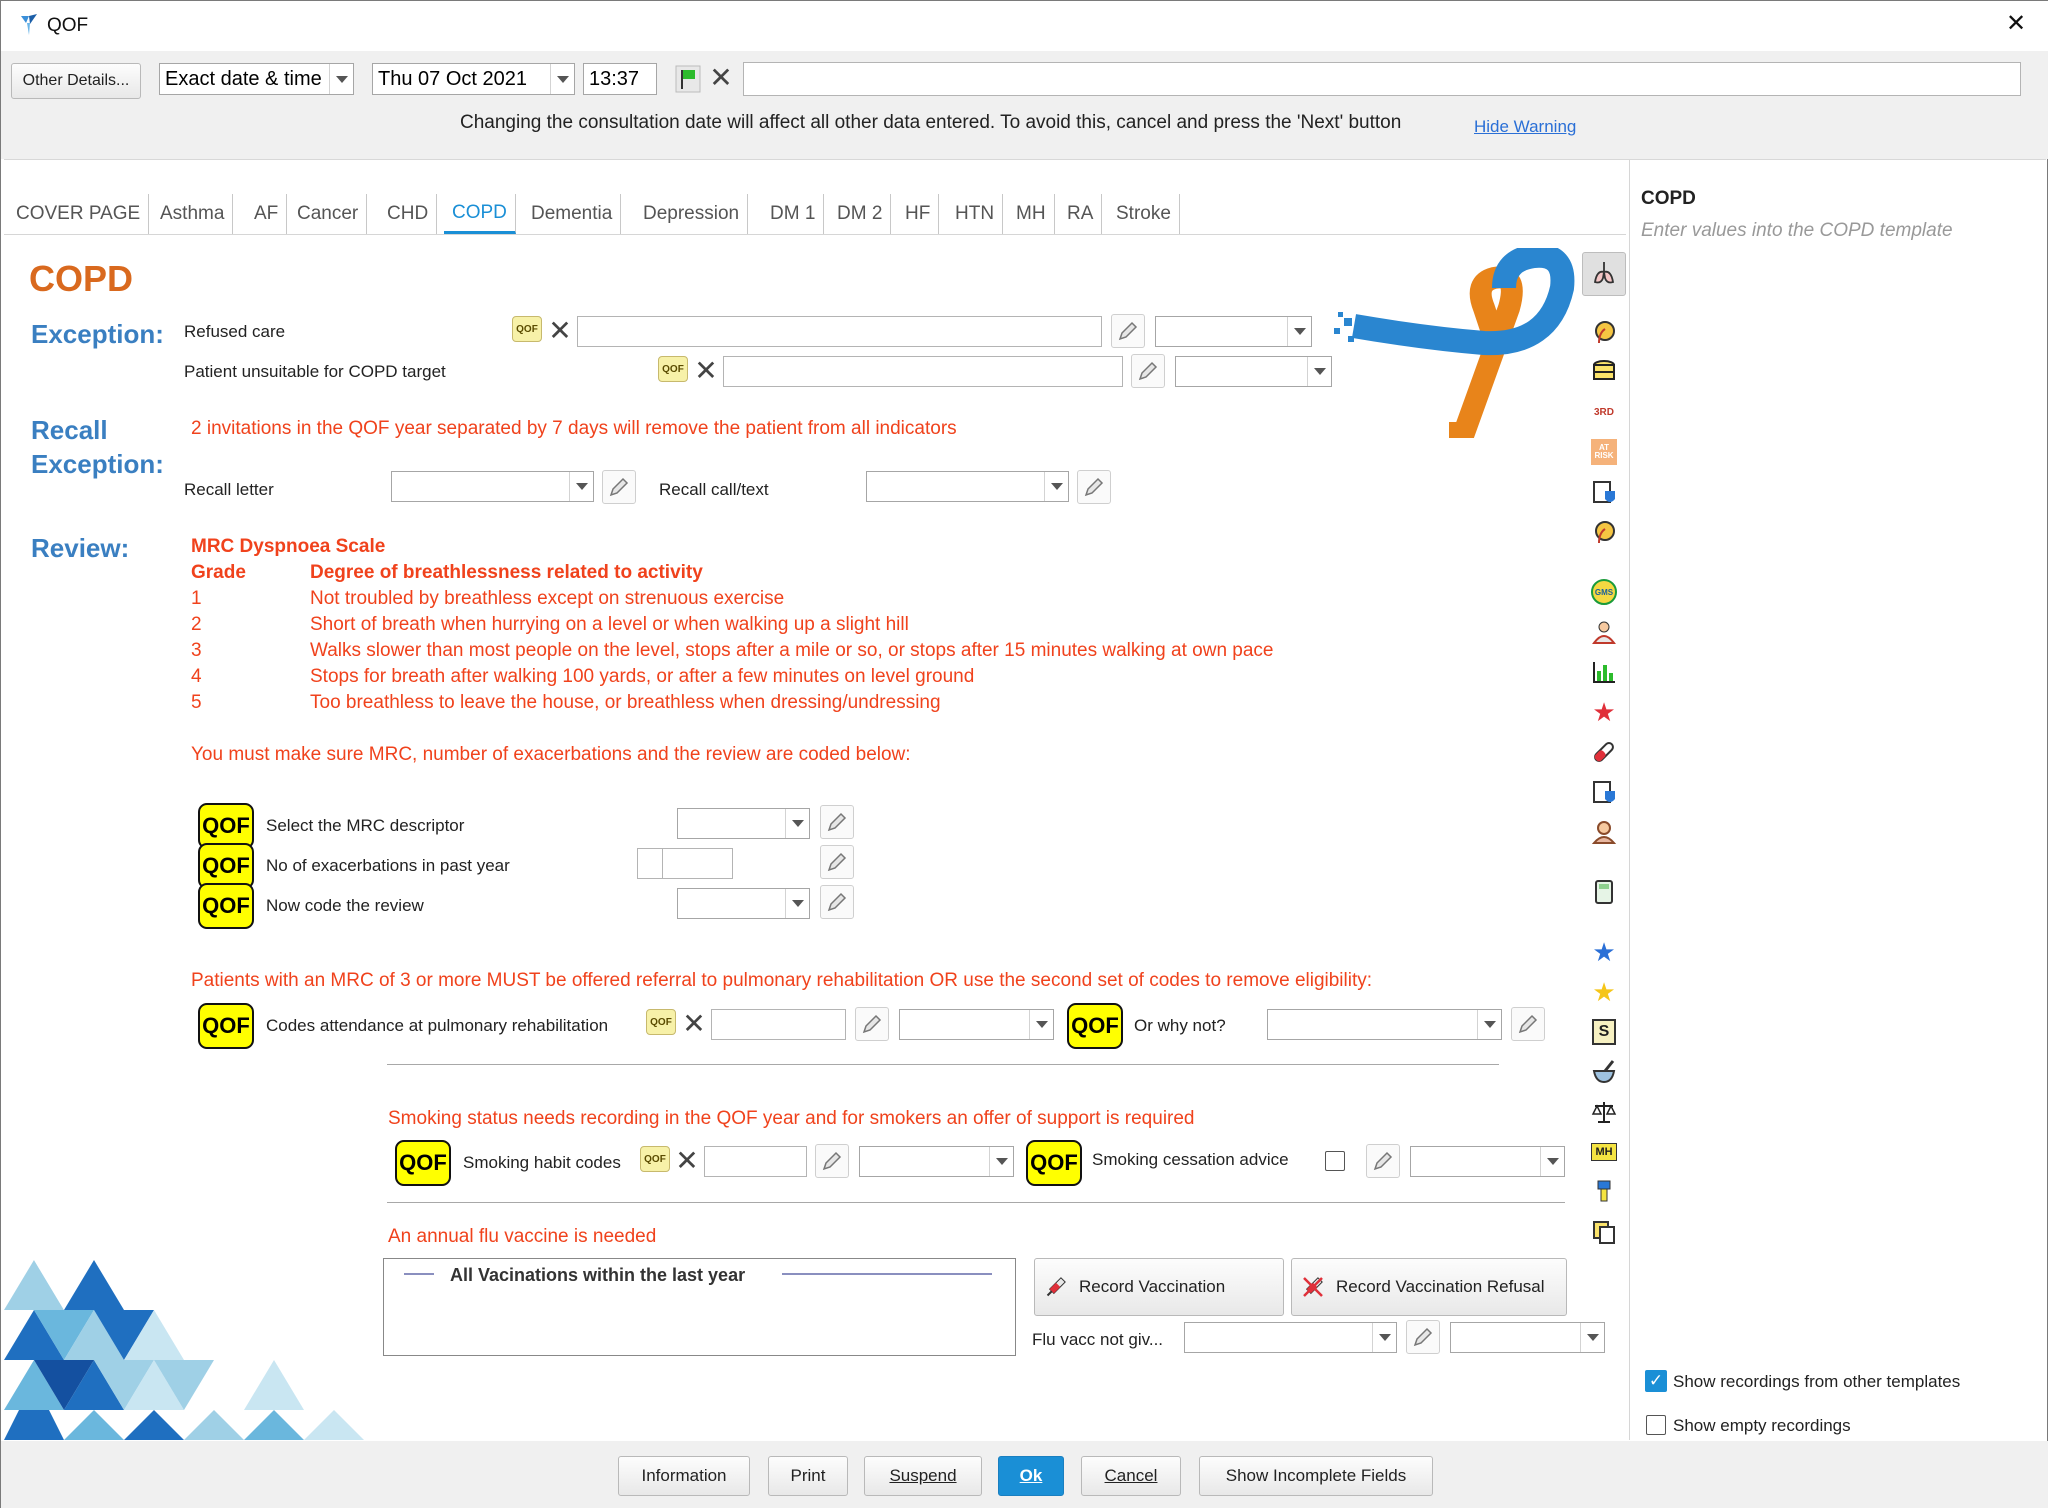  I want to click on clear-date-button: ✕, so click(721, 78).